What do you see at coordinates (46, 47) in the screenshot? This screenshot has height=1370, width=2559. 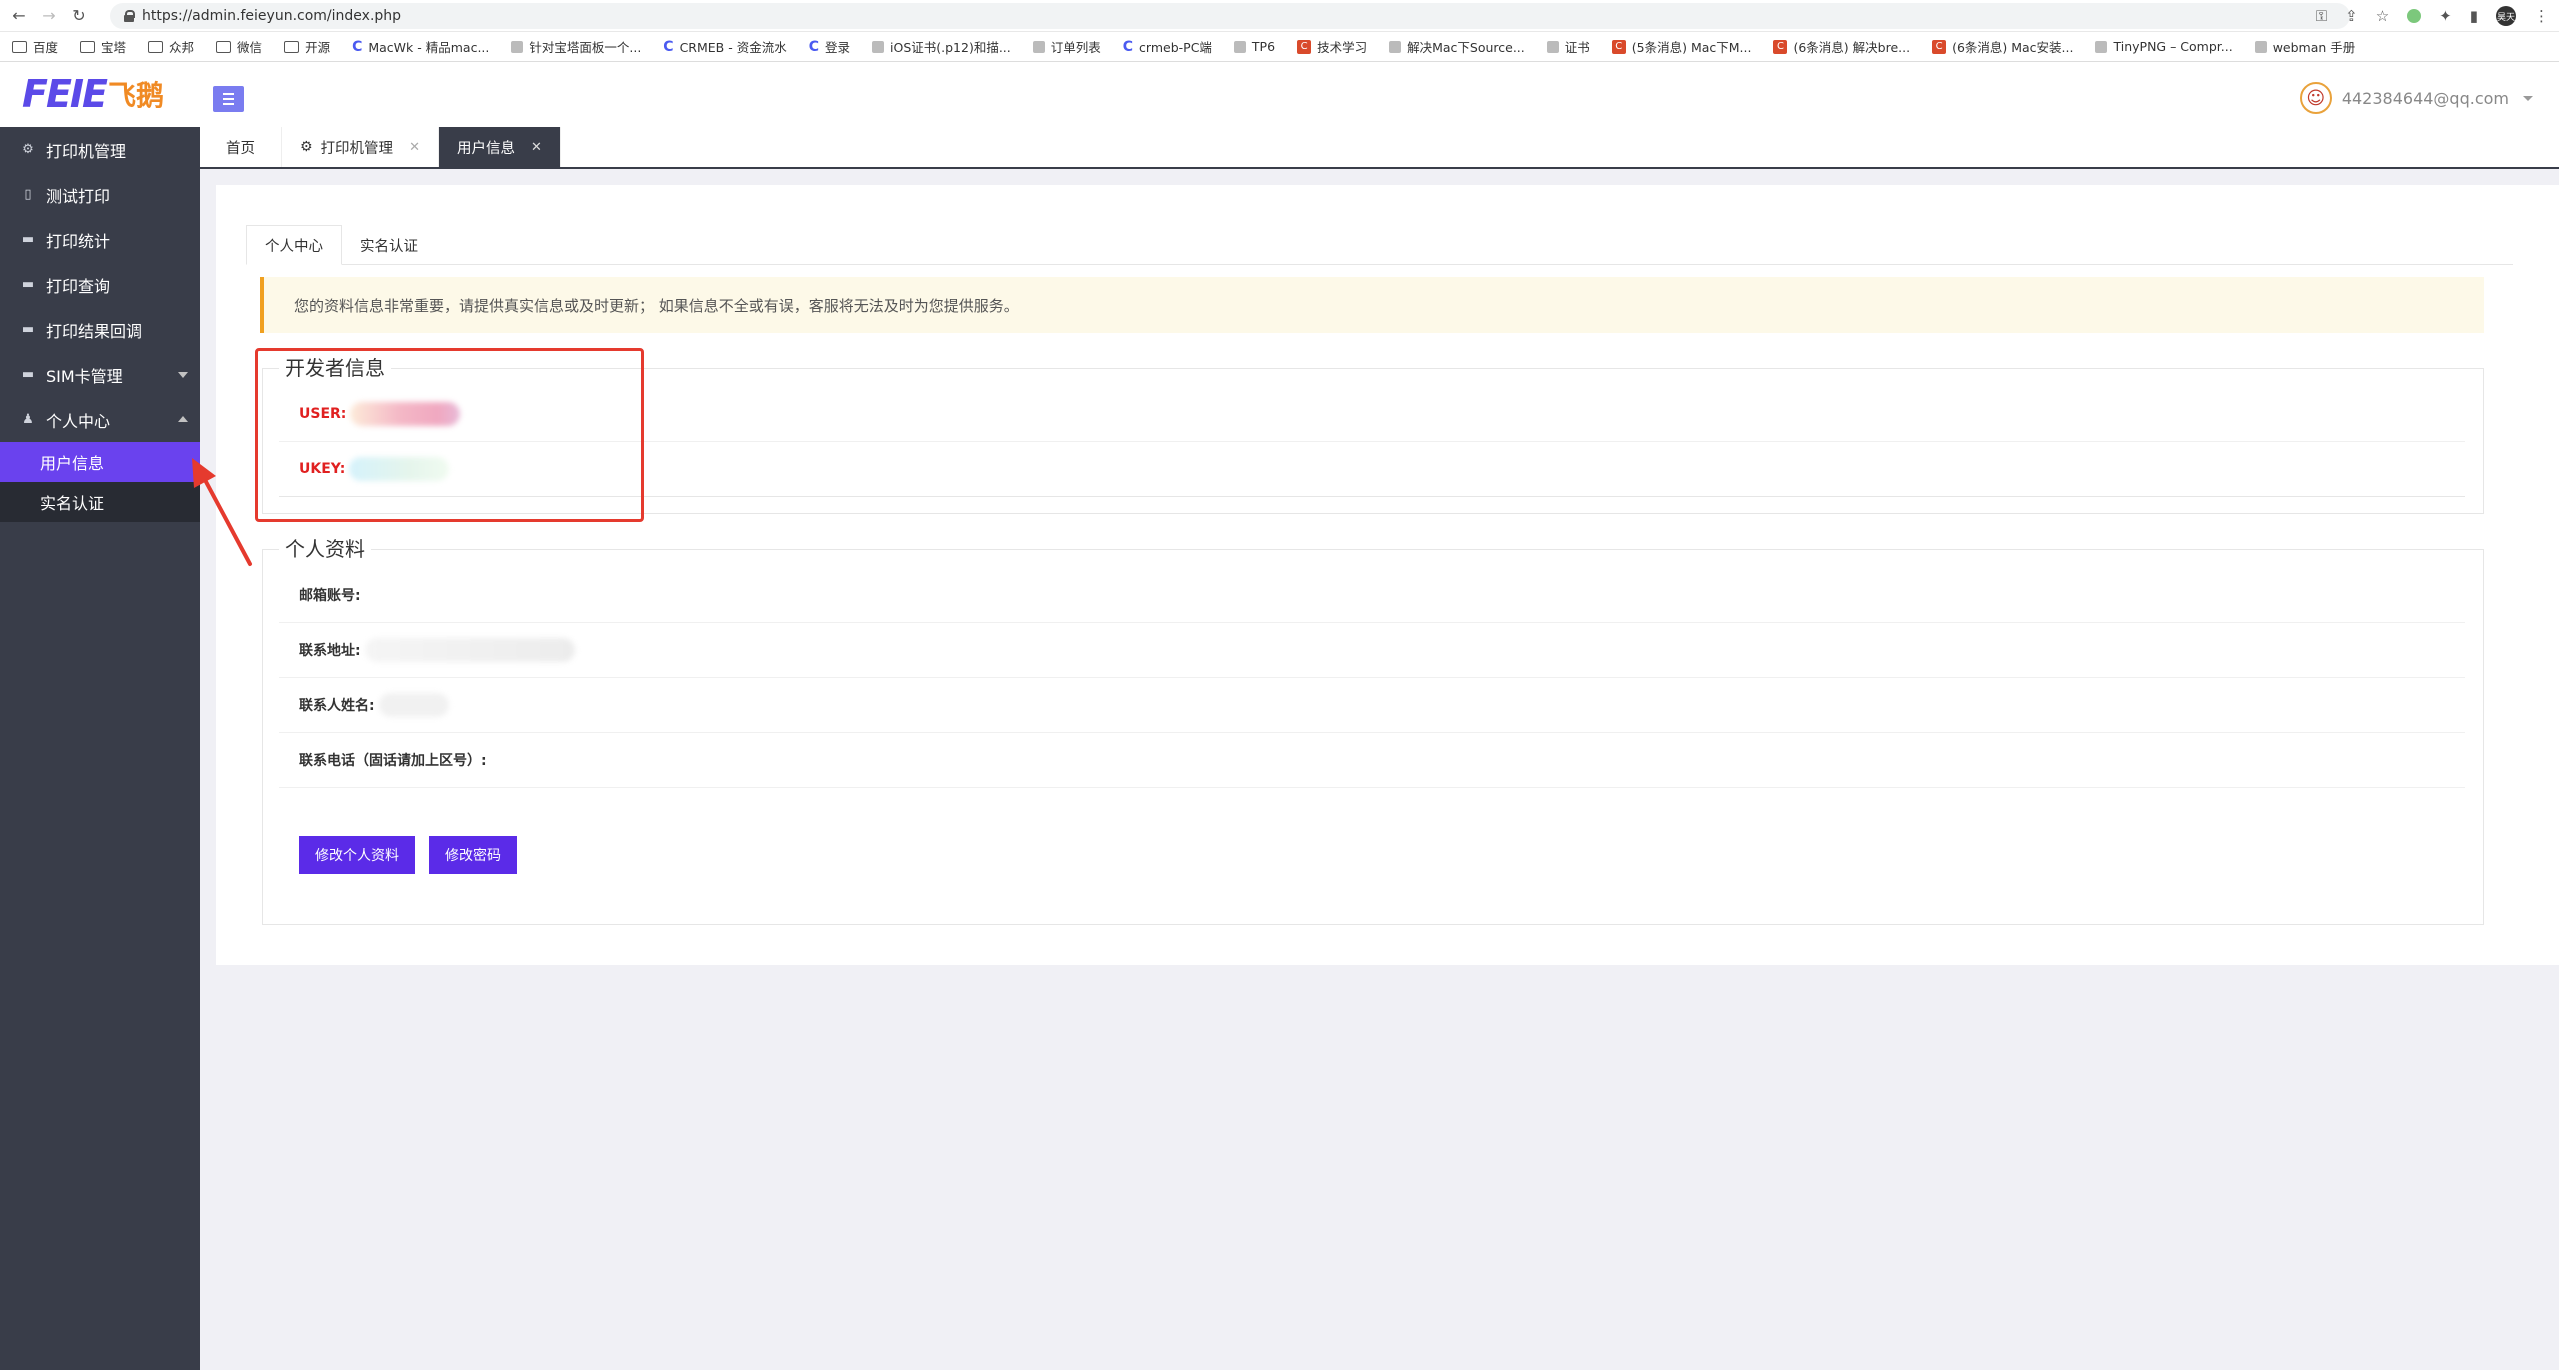 I see `bookmark-label: 百度` at bounding box center [46, 47].